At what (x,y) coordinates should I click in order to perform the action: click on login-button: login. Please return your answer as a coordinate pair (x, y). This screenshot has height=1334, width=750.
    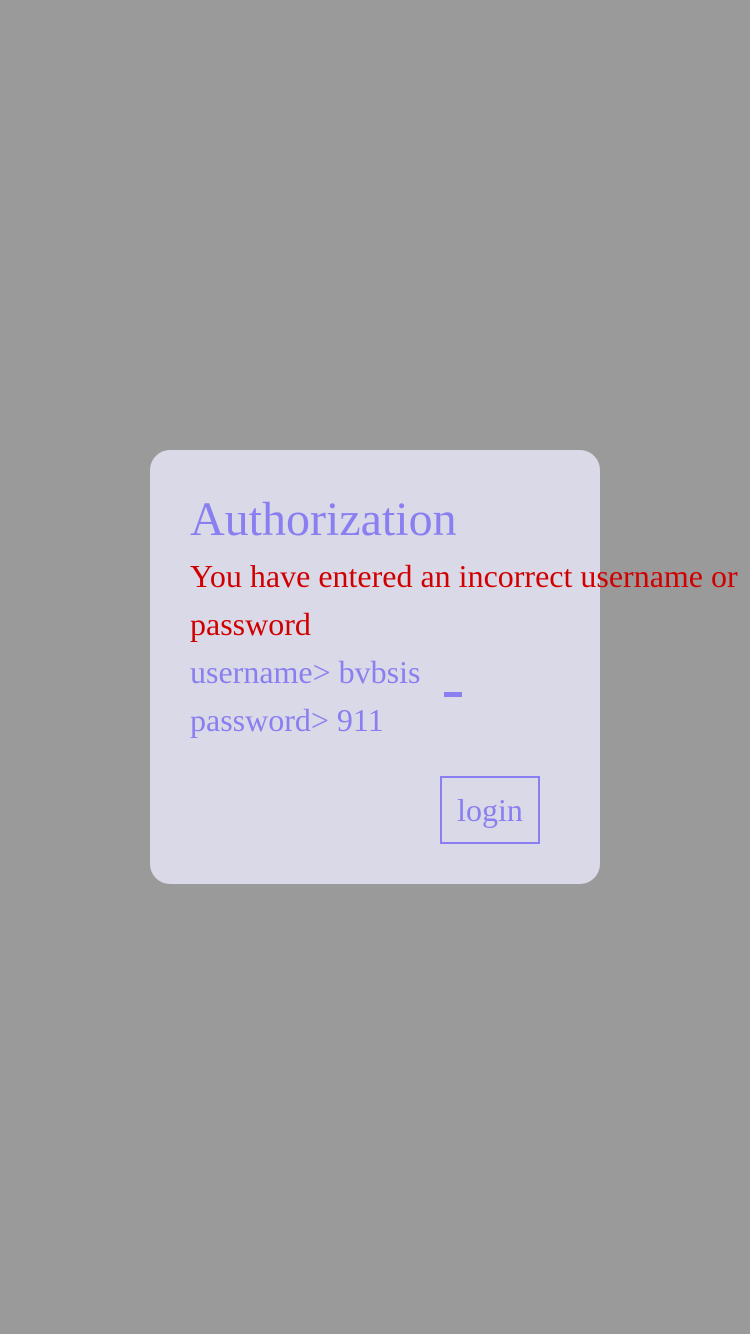
    Looking at the image, I should click on (490, 810).